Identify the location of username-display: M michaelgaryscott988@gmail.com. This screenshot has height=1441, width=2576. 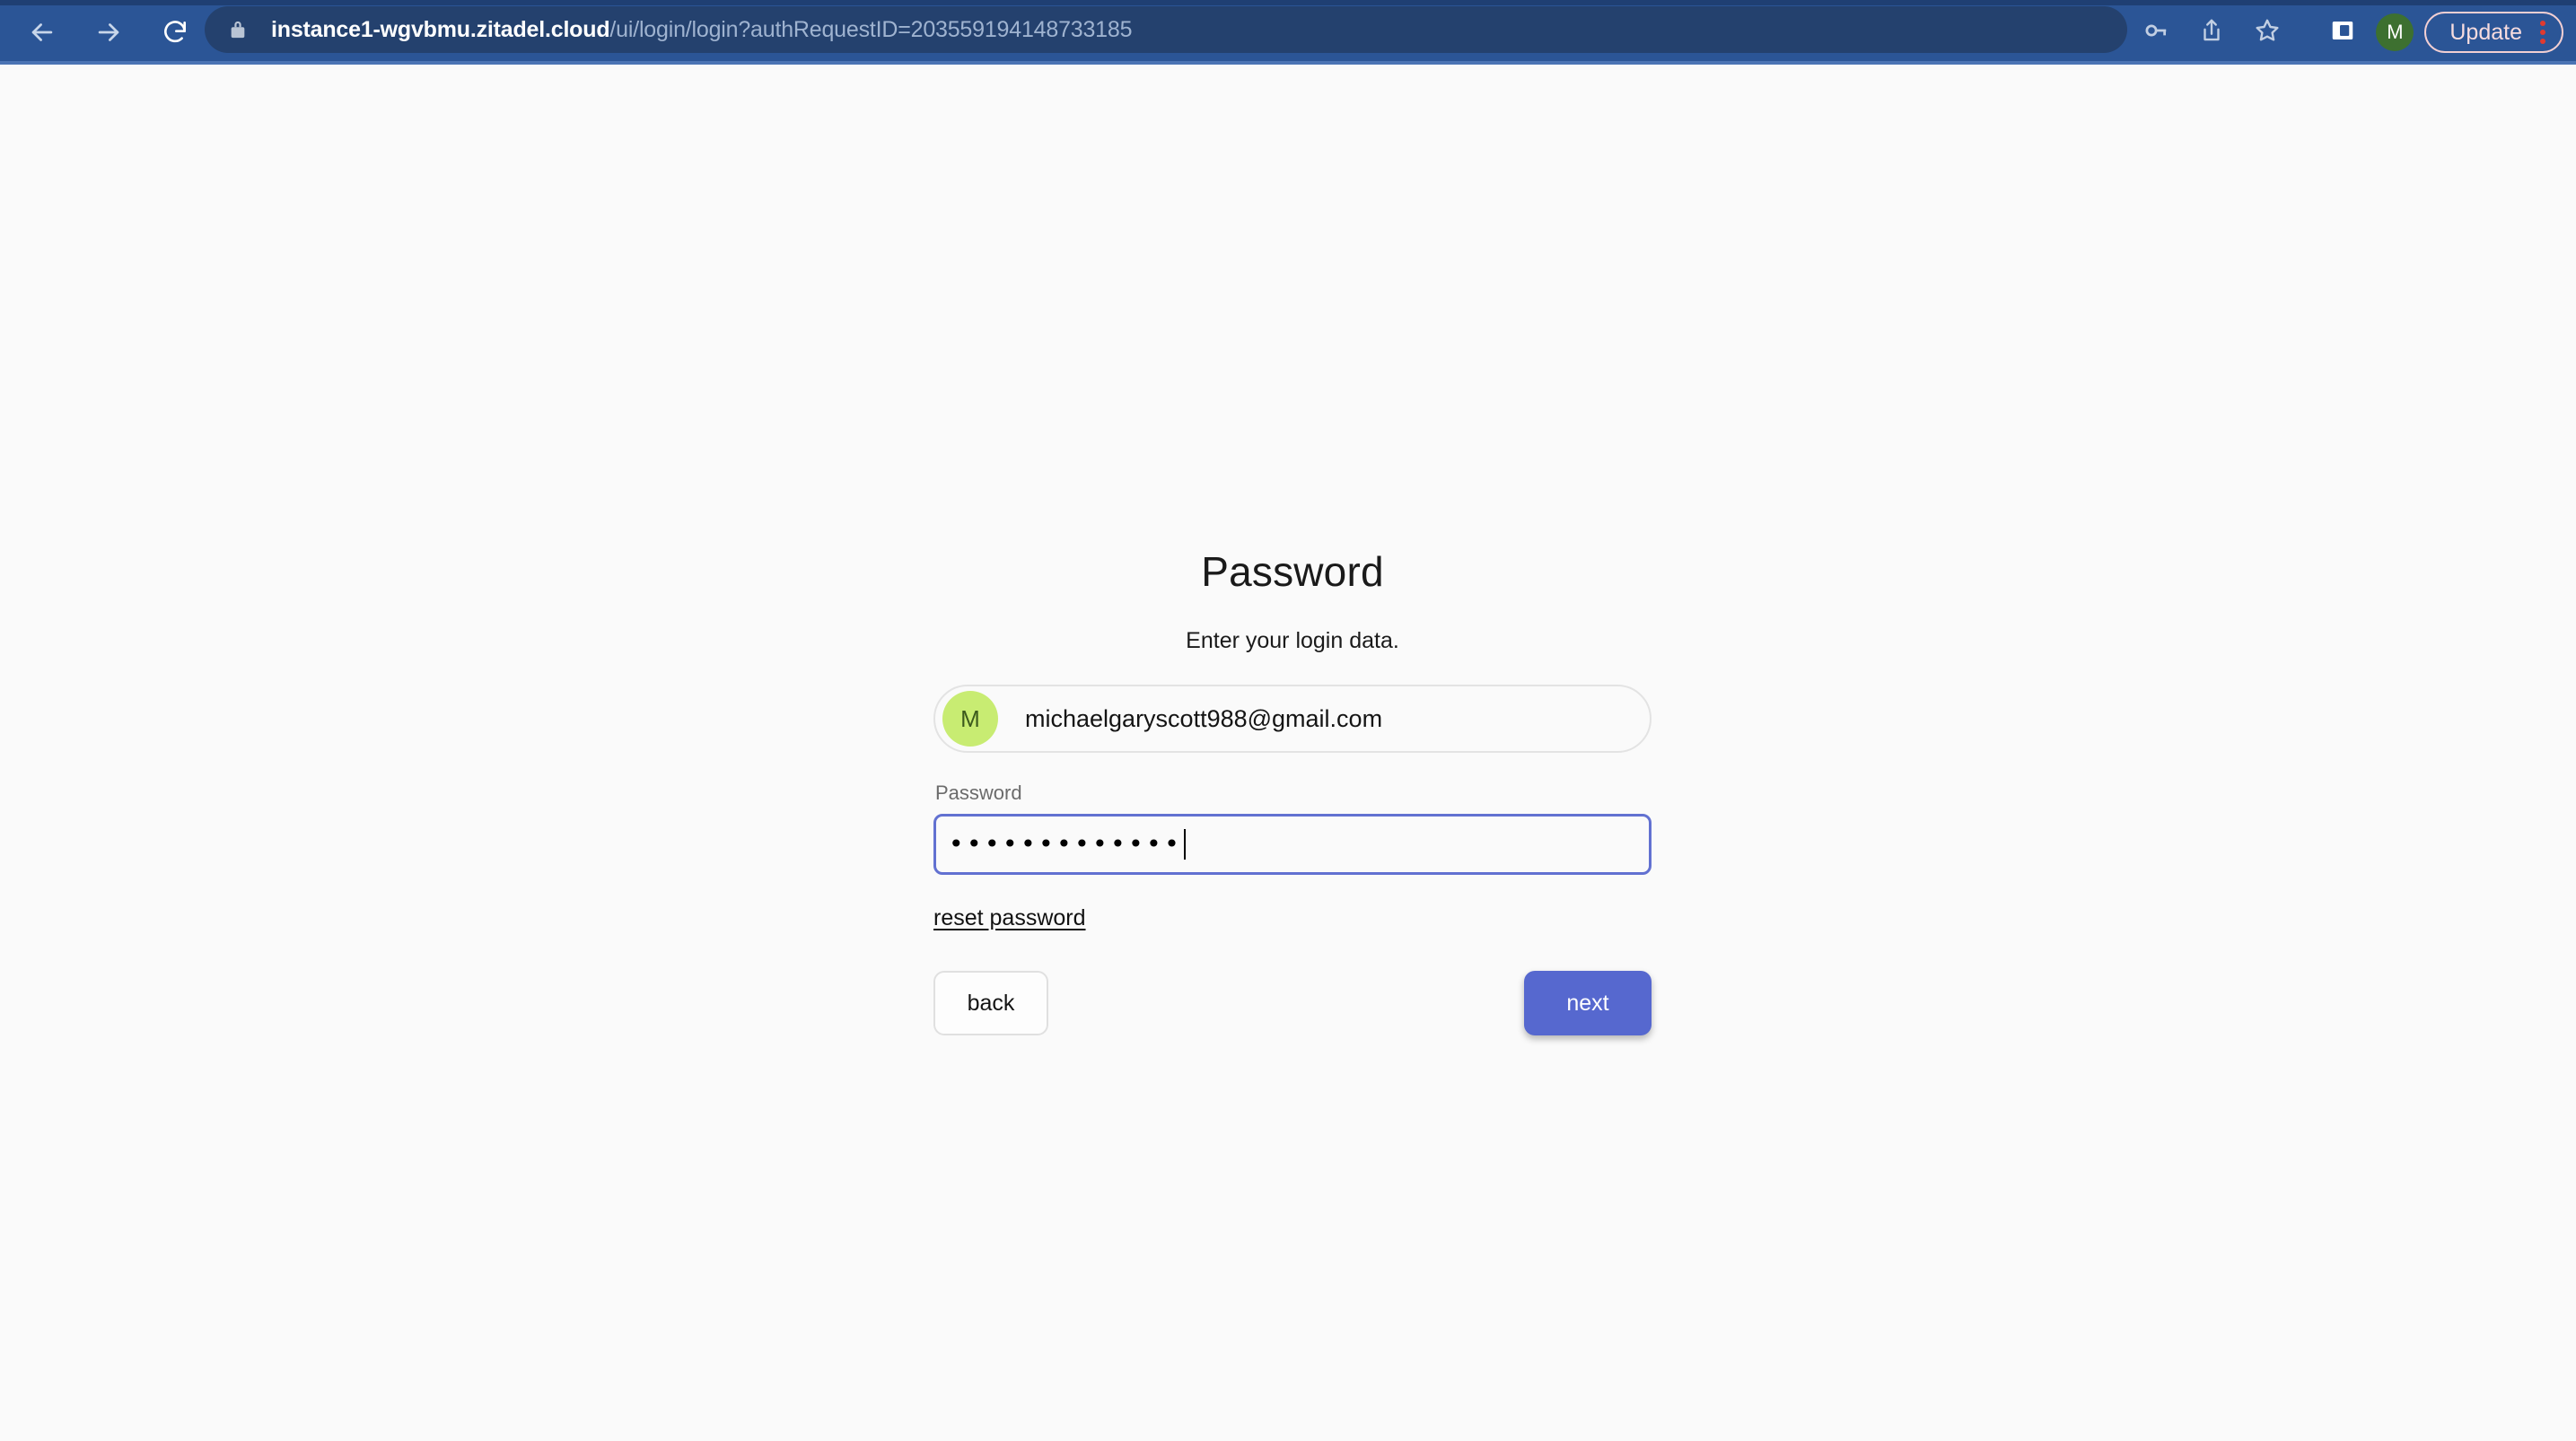
(1292, 719).